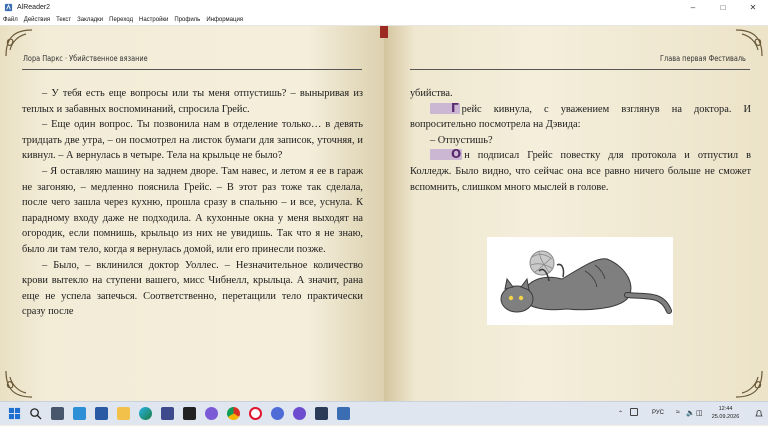 Image resolution: width=768 pixels, height=426 pixels. I want to click on alreader-icon, so click(343, 413).